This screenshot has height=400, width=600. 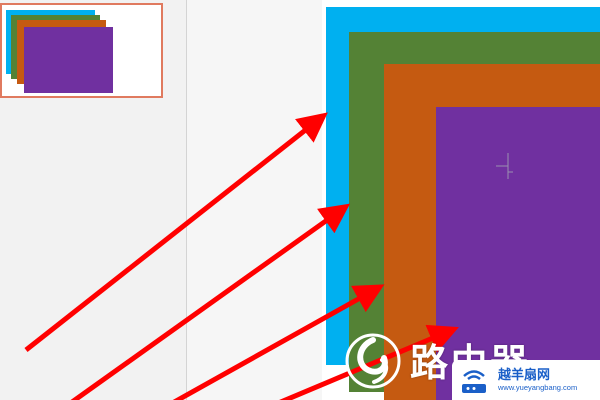 I want to click on text-cursor-icon, so click(x=504, y=166).